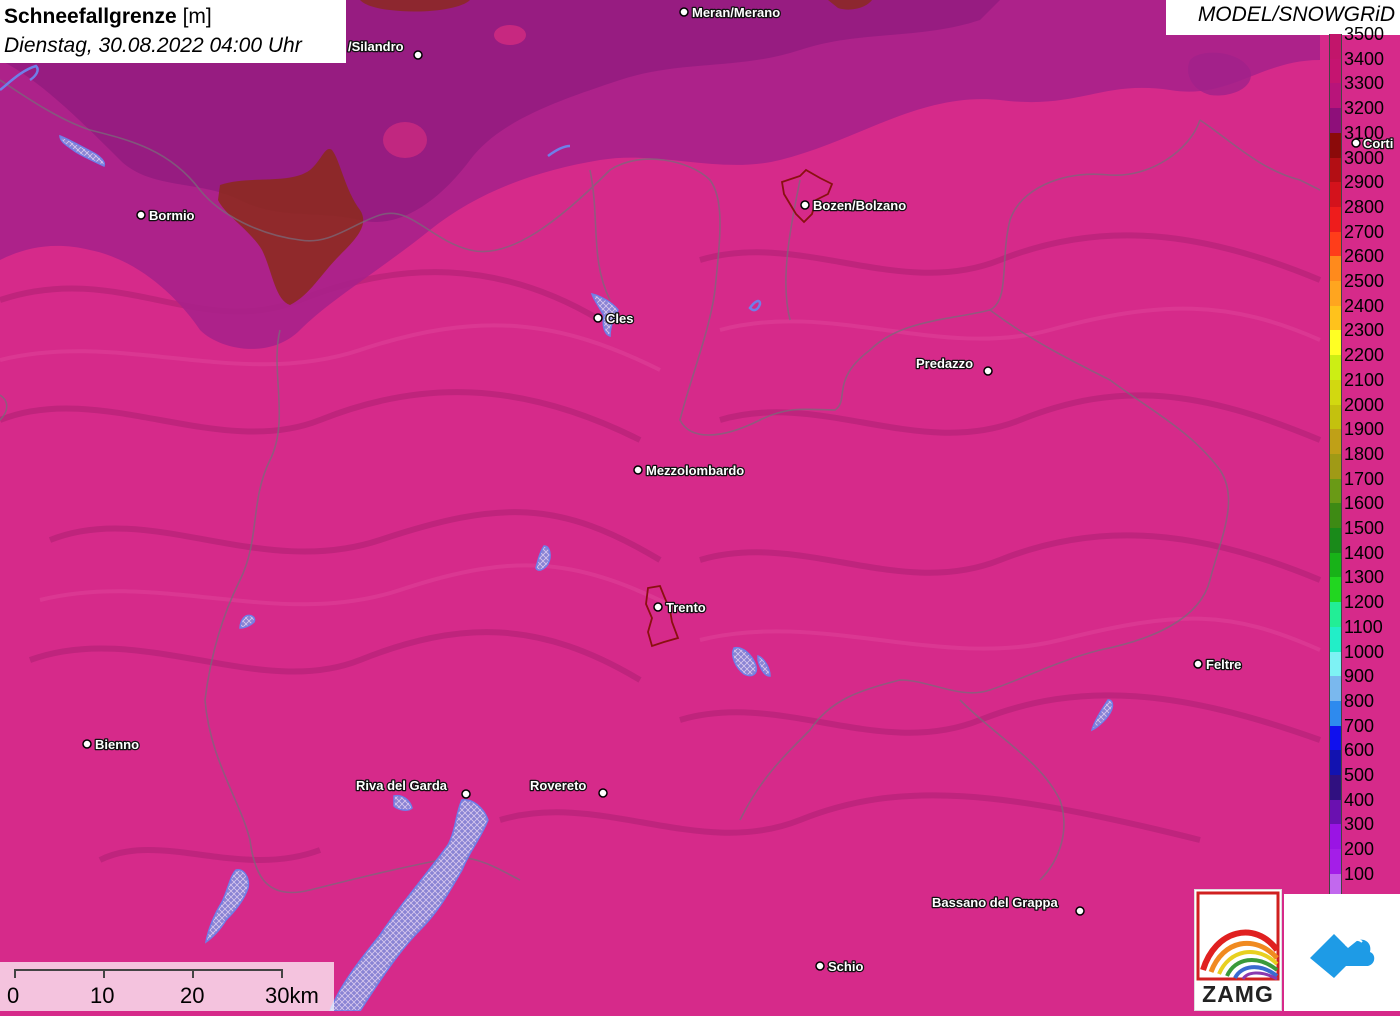 This screenshot has height=1016, width=1400. Describe the element at coordinates (1238, 936) in the screenshot. I see `zamg-rainbow-icon` at that location.